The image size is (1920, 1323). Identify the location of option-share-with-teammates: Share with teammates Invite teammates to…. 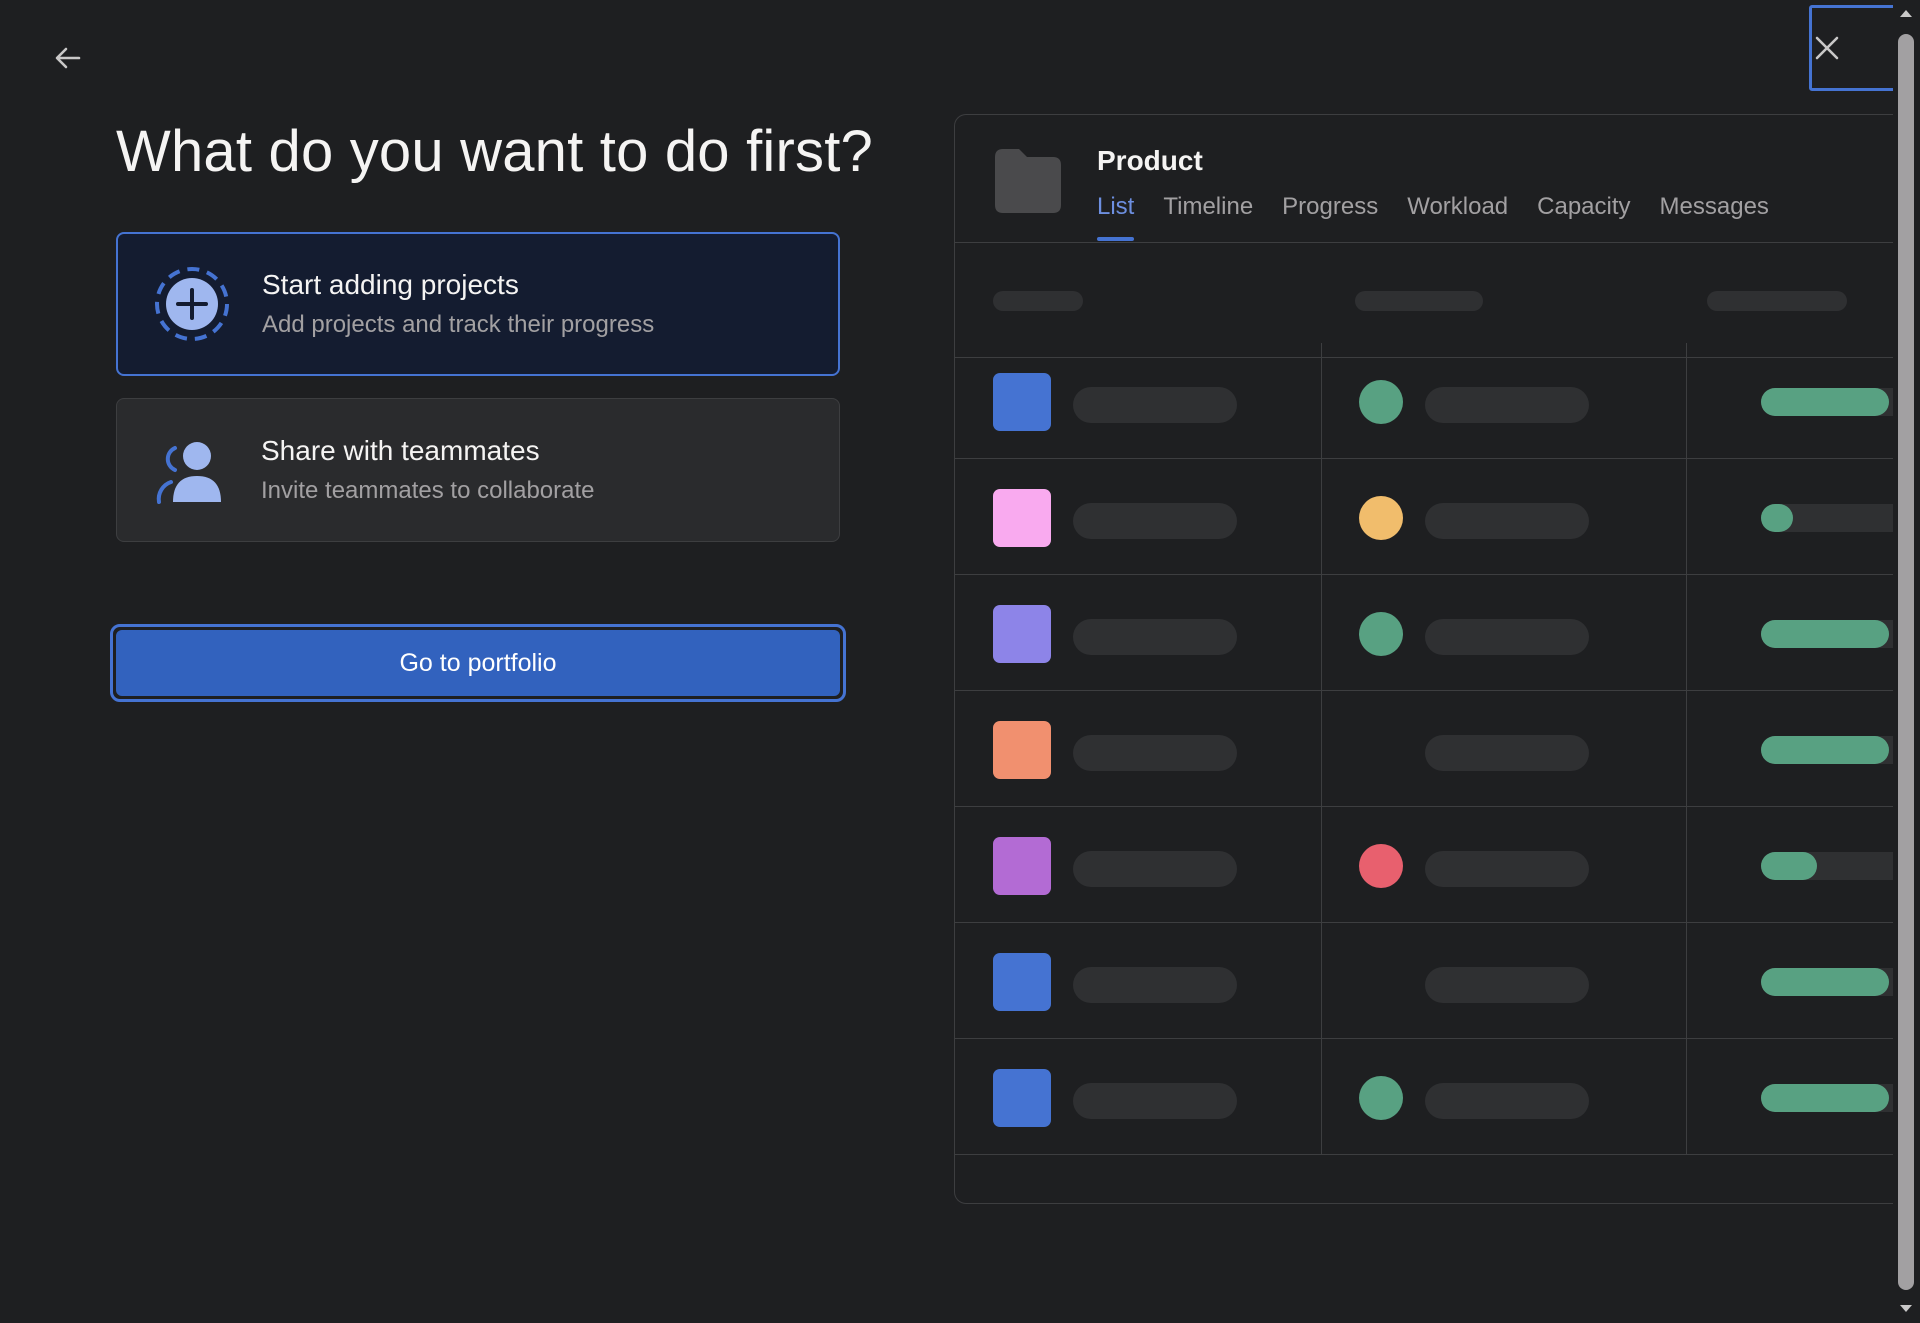
(478, 470).